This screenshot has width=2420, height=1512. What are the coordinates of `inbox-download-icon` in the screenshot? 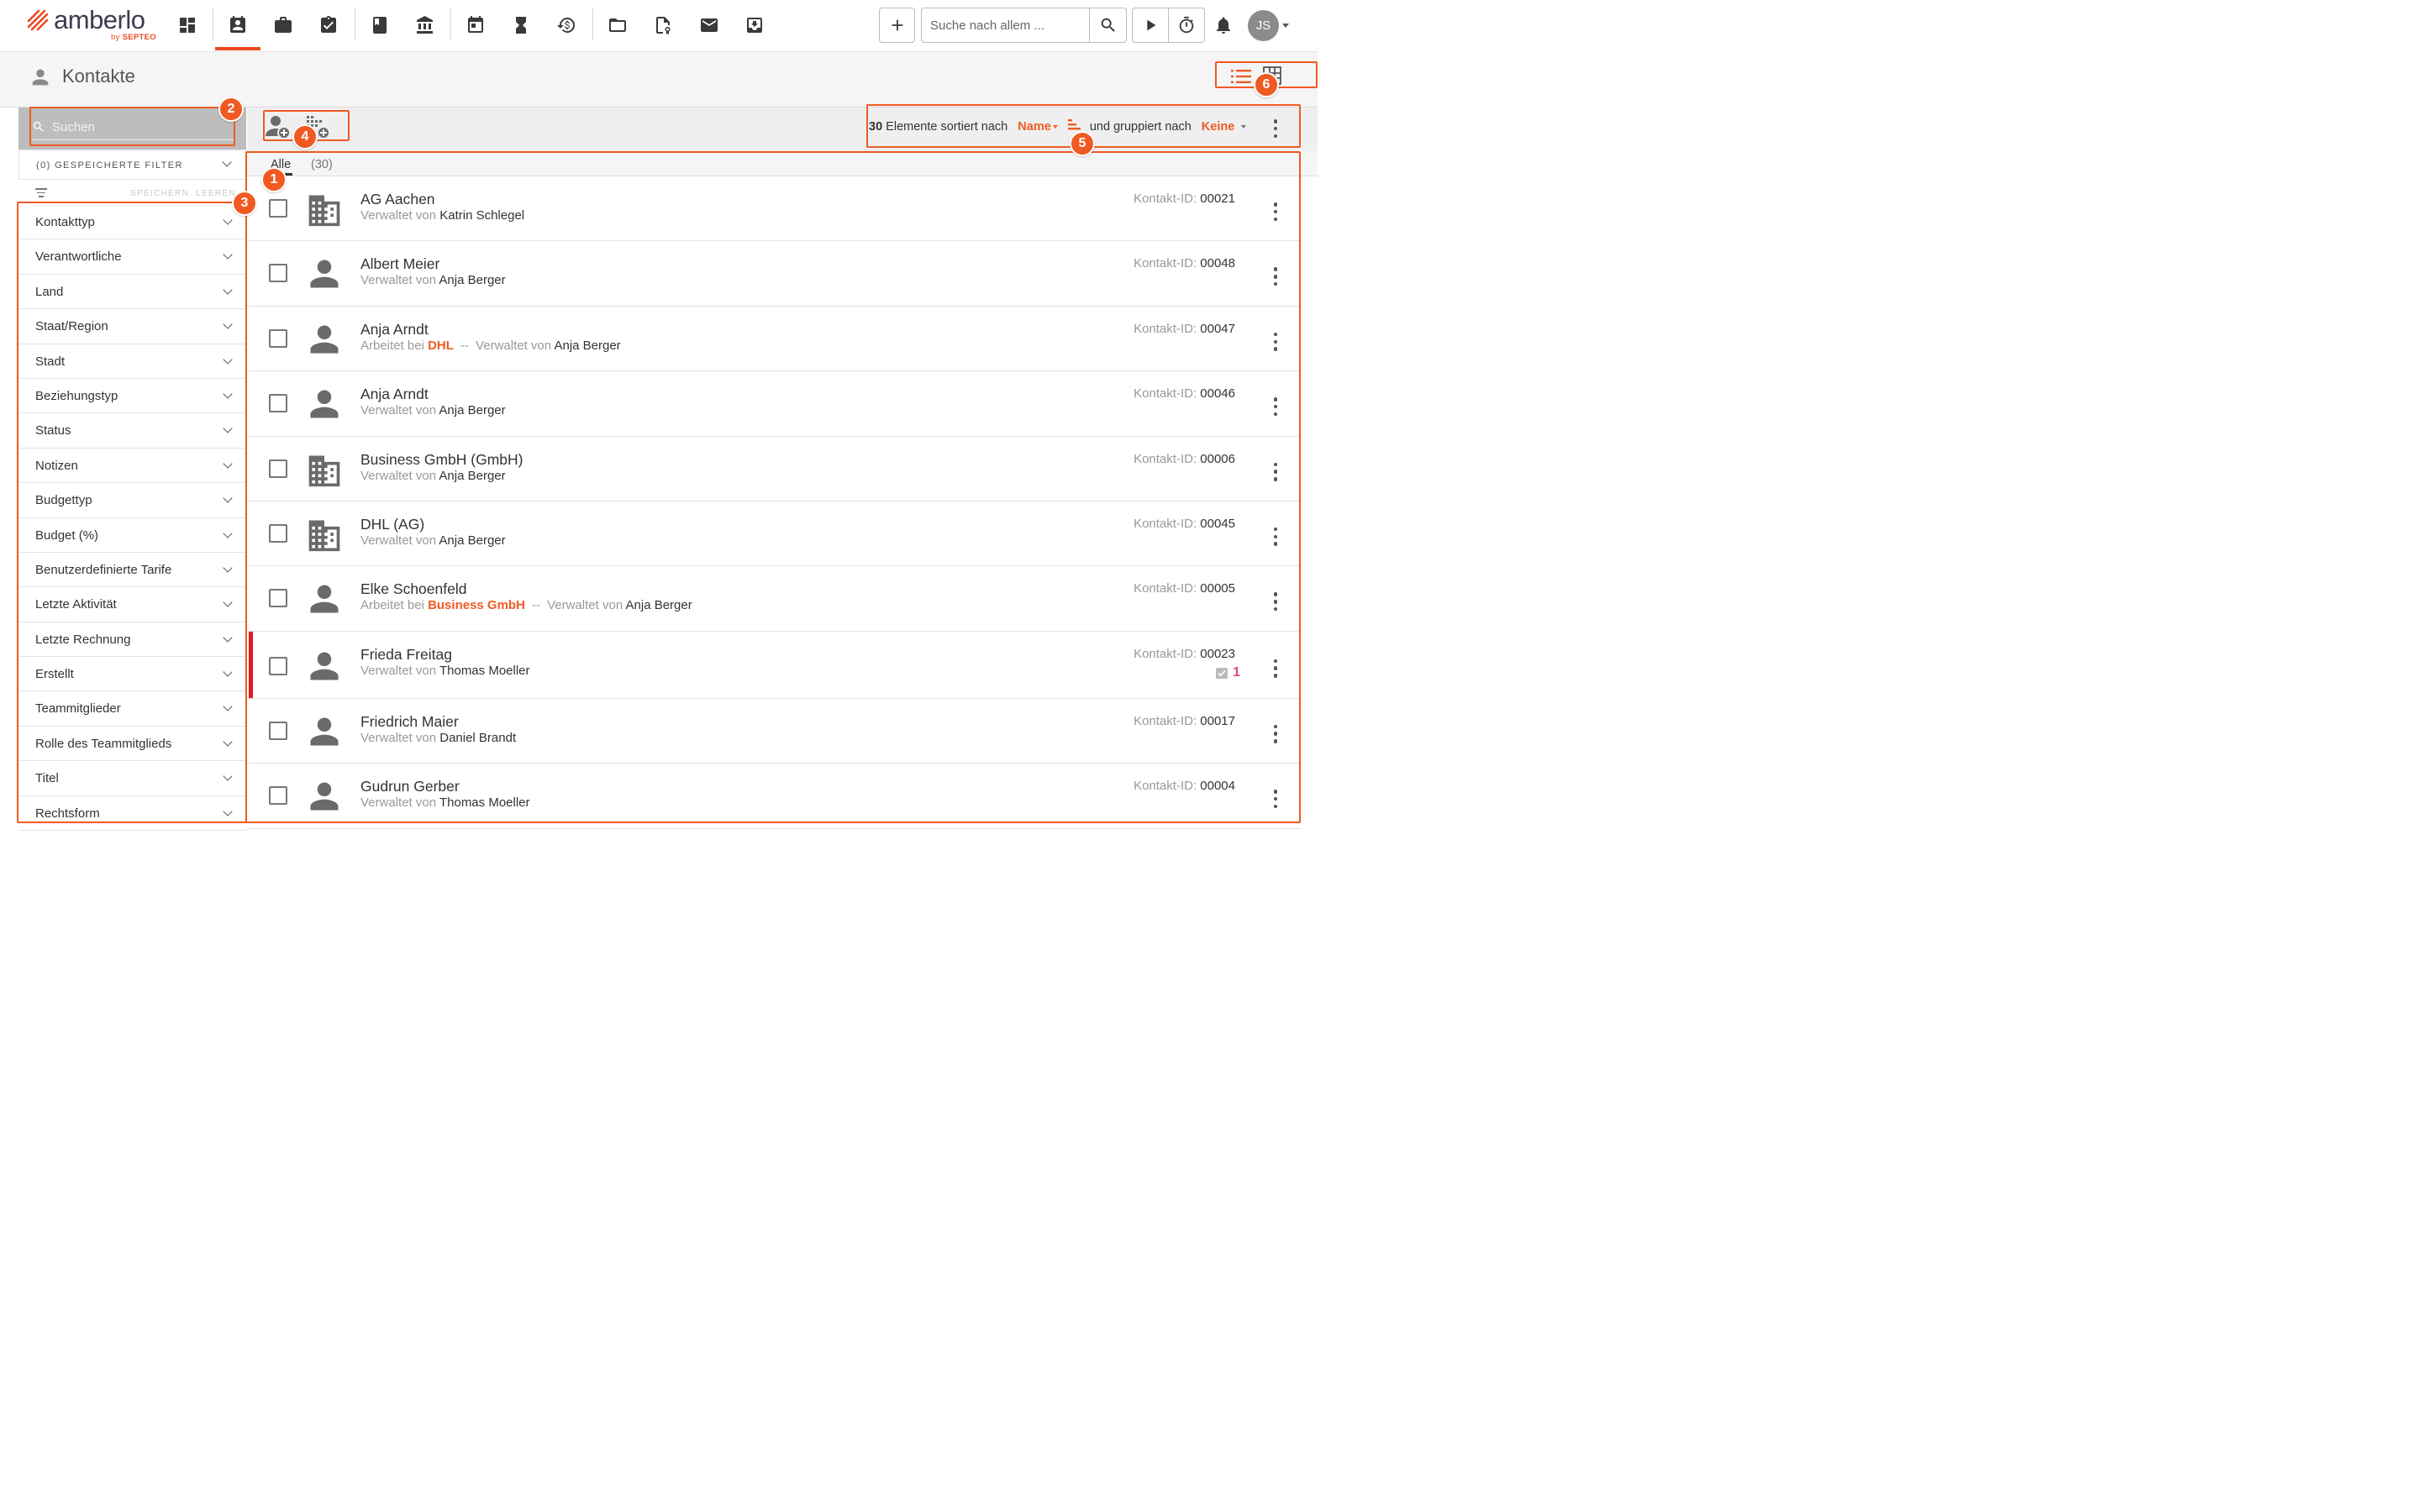 It's located at (754, 25).